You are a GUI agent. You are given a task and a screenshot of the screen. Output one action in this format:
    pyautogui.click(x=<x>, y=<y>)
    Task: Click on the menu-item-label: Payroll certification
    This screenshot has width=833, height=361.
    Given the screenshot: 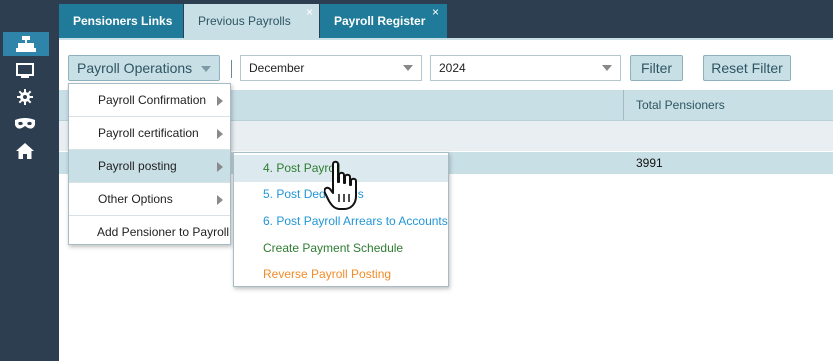 What is the action you would take?
    pyautogui.click(x=148, y=133)
    